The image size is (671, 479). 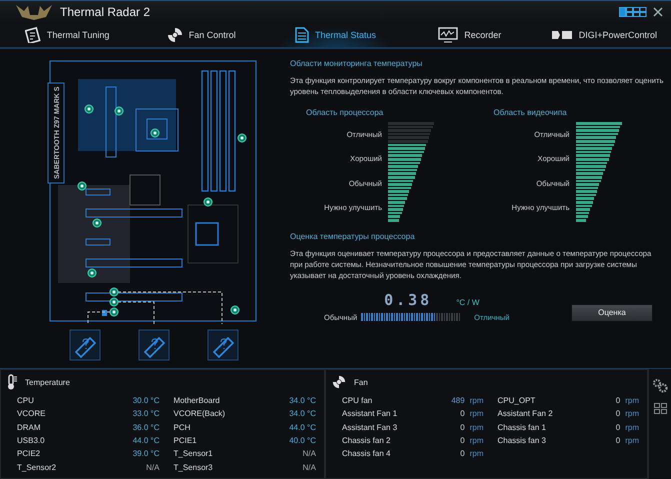 What do you see at coordinates (531, 112) in the screenshot?
I see `zone-title: Область видеочипа` at bounding box center [531, 112].